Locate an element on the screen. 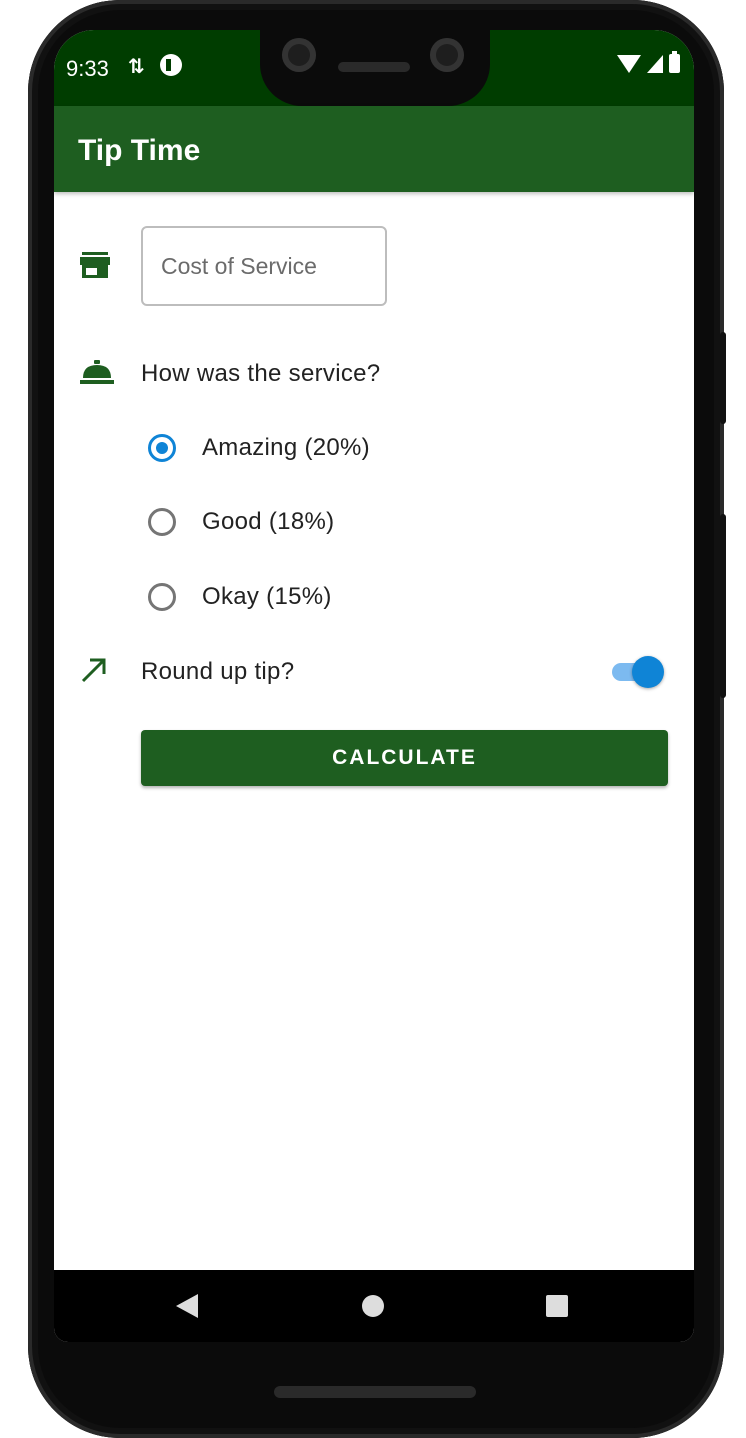 The width and height of the screenshot is (746, 1438). back-icon is located at coordinates (187, 1306).